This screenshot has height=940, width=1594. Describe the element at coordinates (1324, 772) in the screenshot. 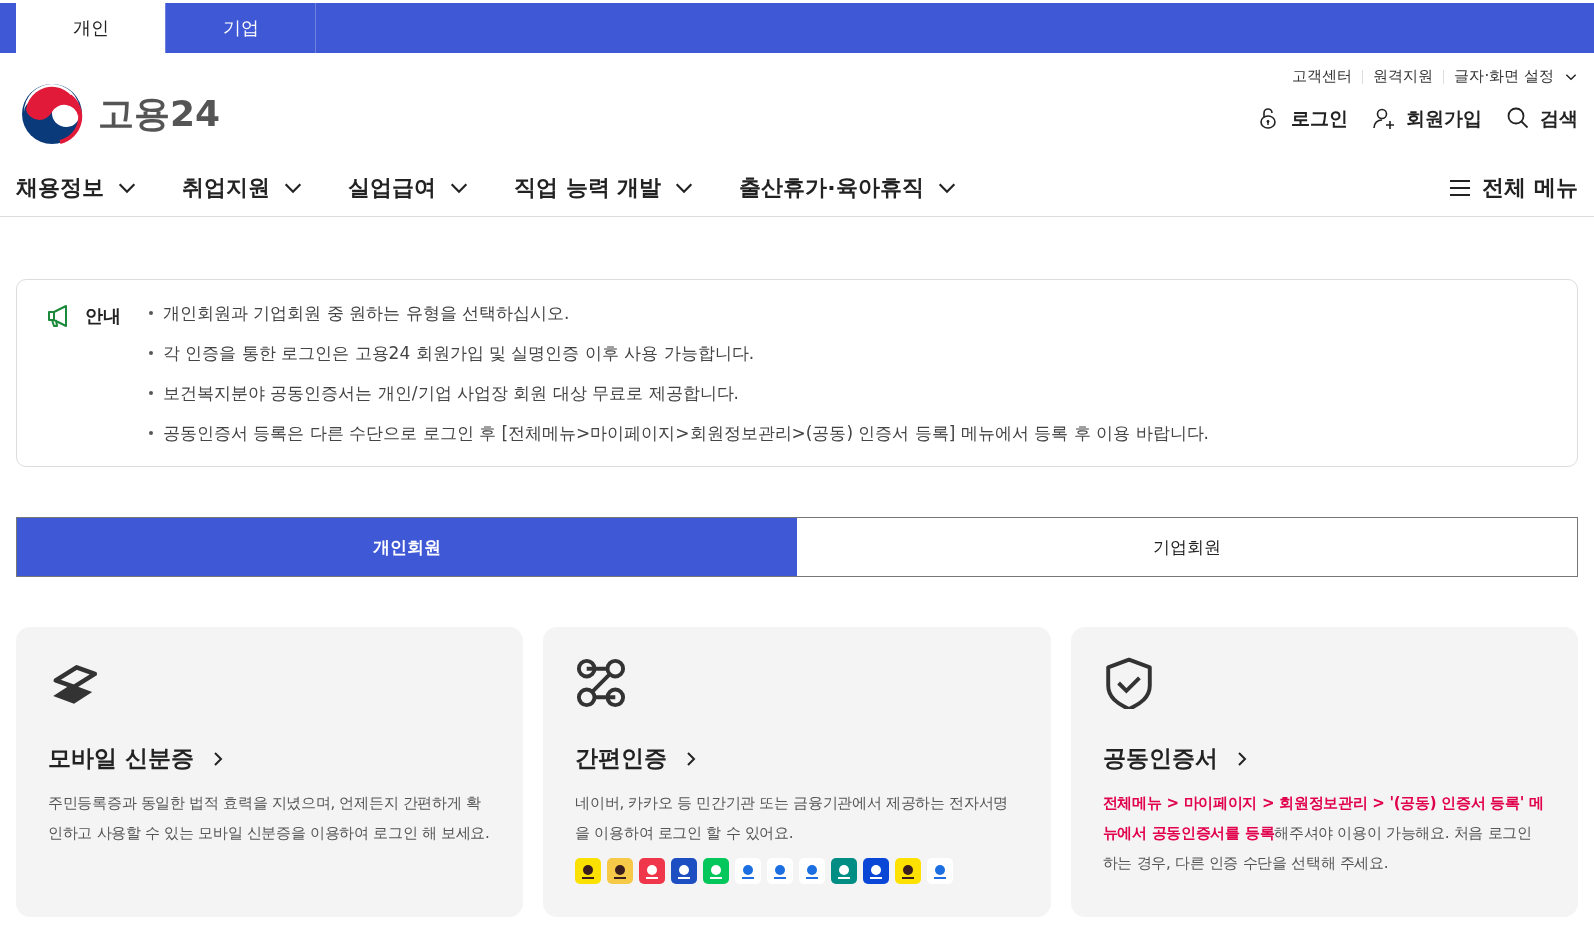

I see `login-method-card: 공동인증서 전체메뉴 > 마이페이지 > 회원정보관리 > '(공동) 인증서 등록' 메뉴에서 공동인증서를 등록해주셔야 이용이 가능해요. 처음 로그인 하는 경우, 다른 인증 수단을 선택해 주세요.` at that location.